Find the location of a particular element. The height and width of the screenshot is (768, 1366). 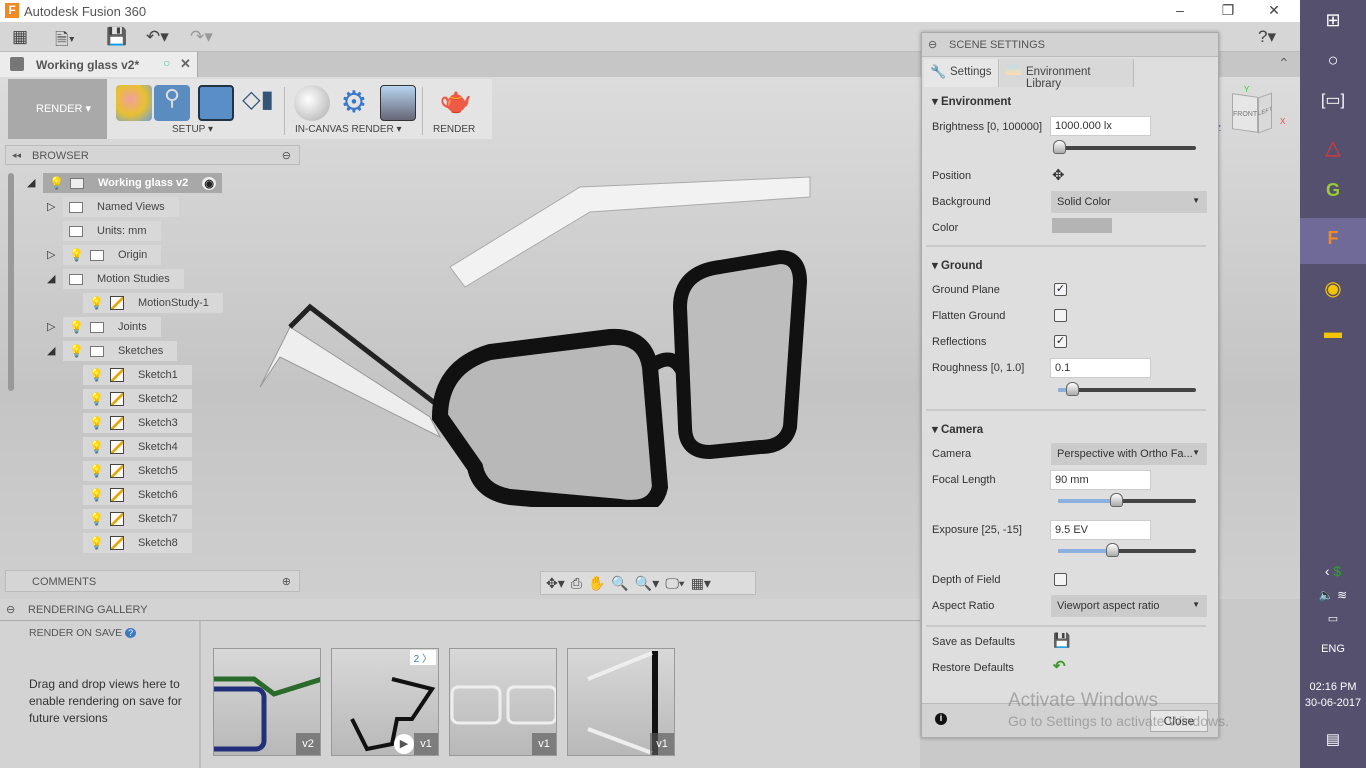

zoom-window-icon: 🔍 is located at coordinates (619, 583).